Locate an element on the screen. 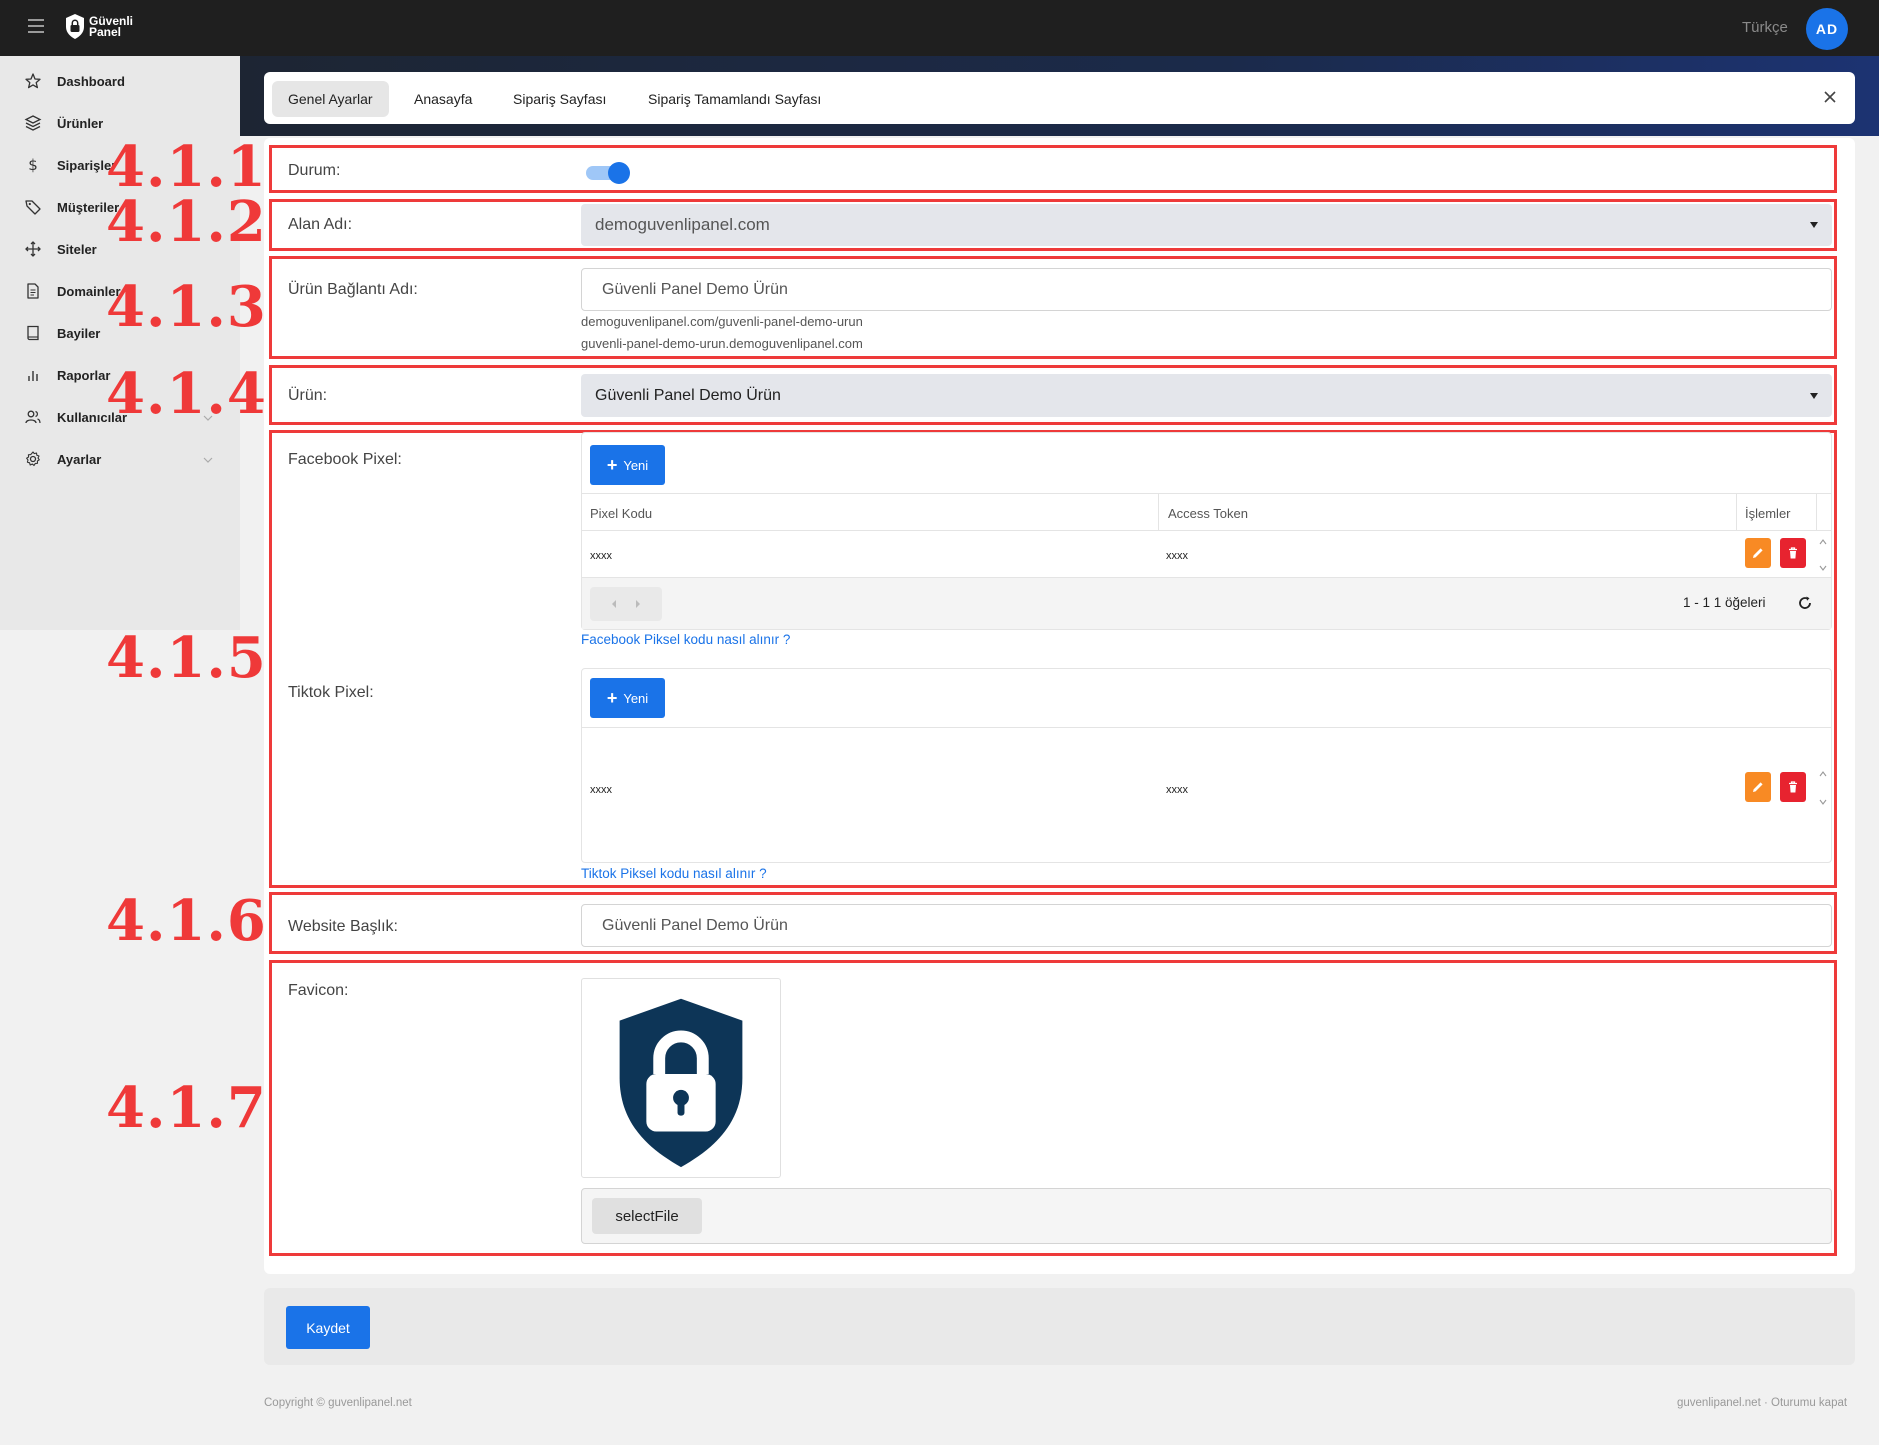 The image size is (1879, 1445). favicon-preview is located at coordinates (681, 1078).